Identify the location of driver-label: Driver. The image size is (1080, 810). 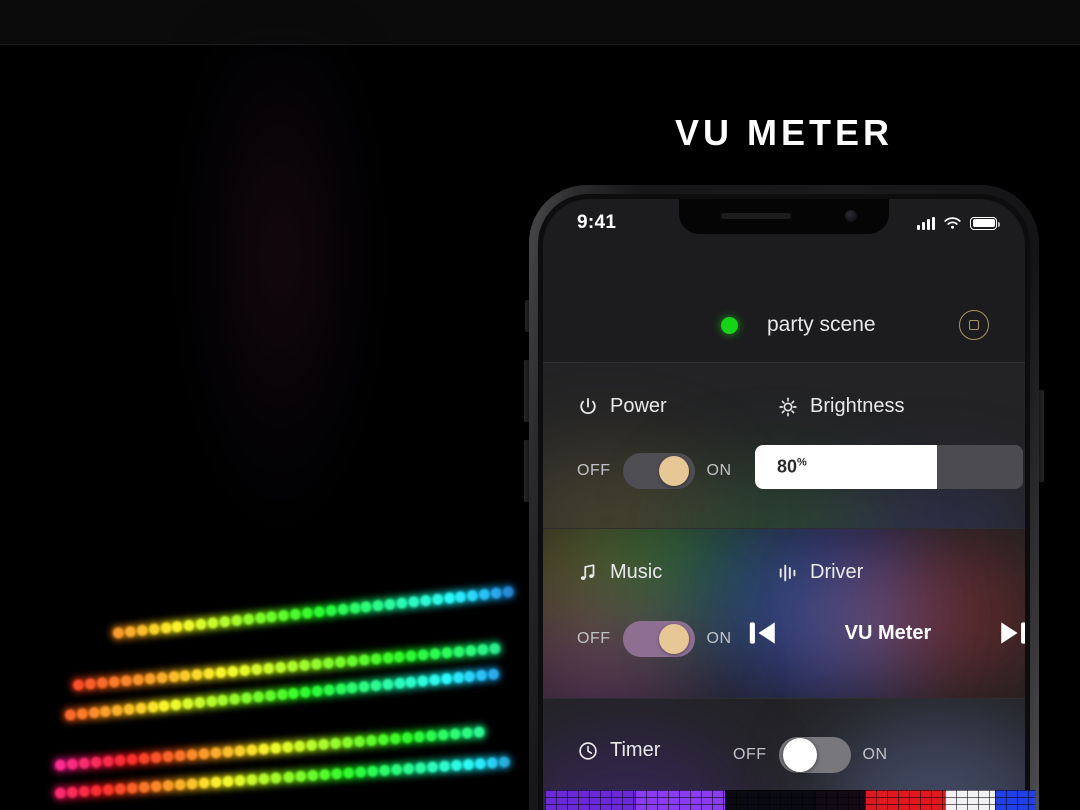
(837, 572).